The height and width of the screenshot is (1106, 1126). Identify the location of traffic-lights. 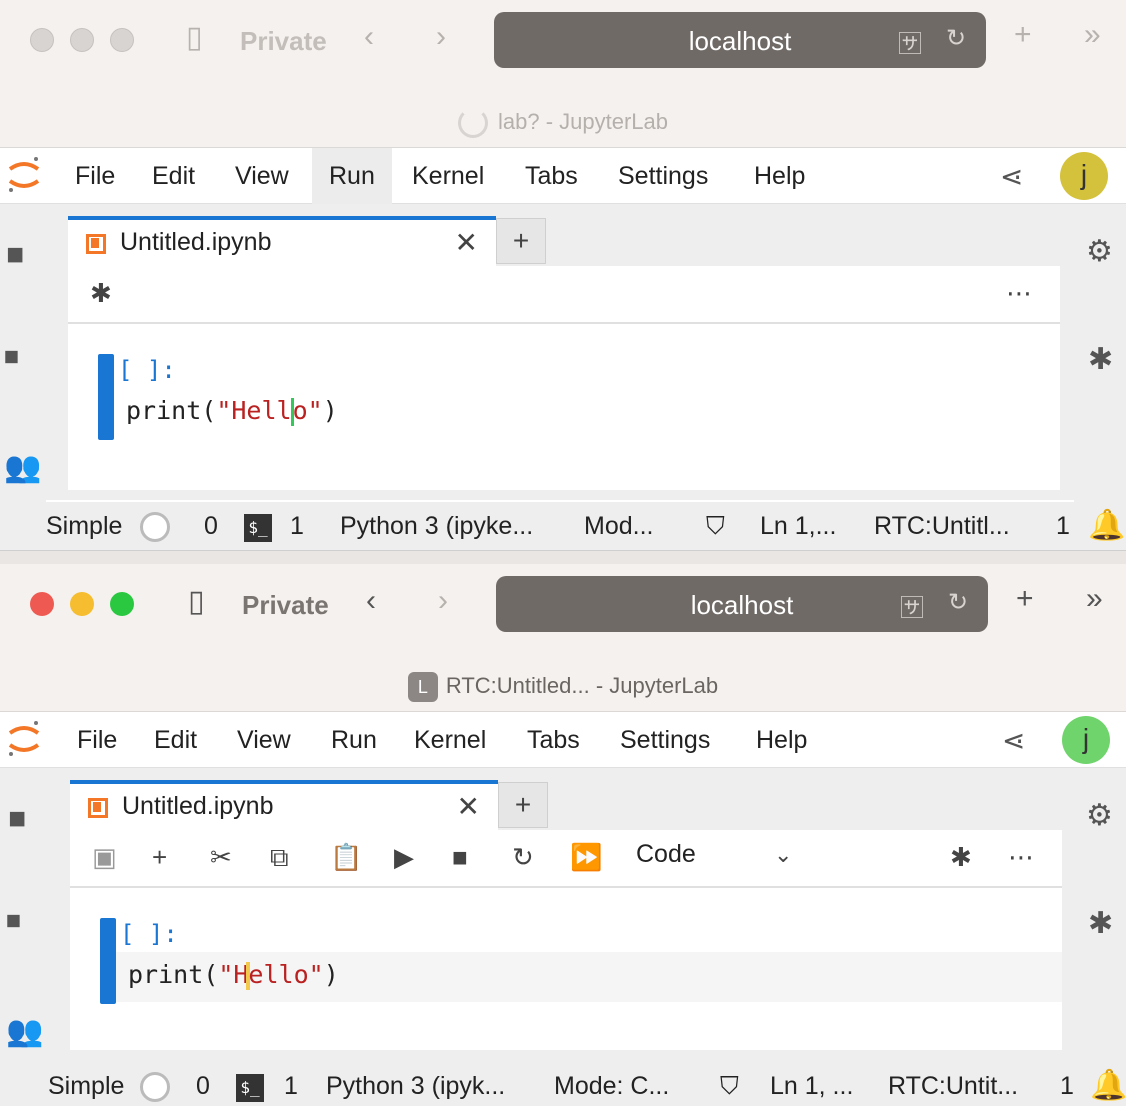
(82, 604).